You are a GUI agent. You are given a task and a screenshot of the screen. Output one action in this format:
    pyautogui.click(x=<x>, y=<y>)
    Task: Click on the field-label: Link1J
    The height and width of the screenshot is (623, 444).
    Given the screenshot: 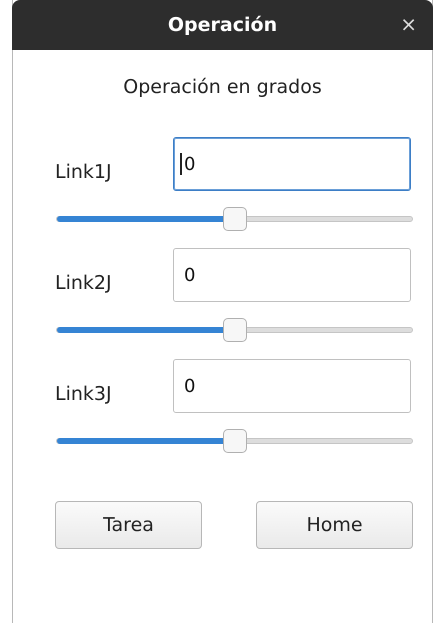 What is the action you would take?
    pyautogui.click(x=84, y=171)
    